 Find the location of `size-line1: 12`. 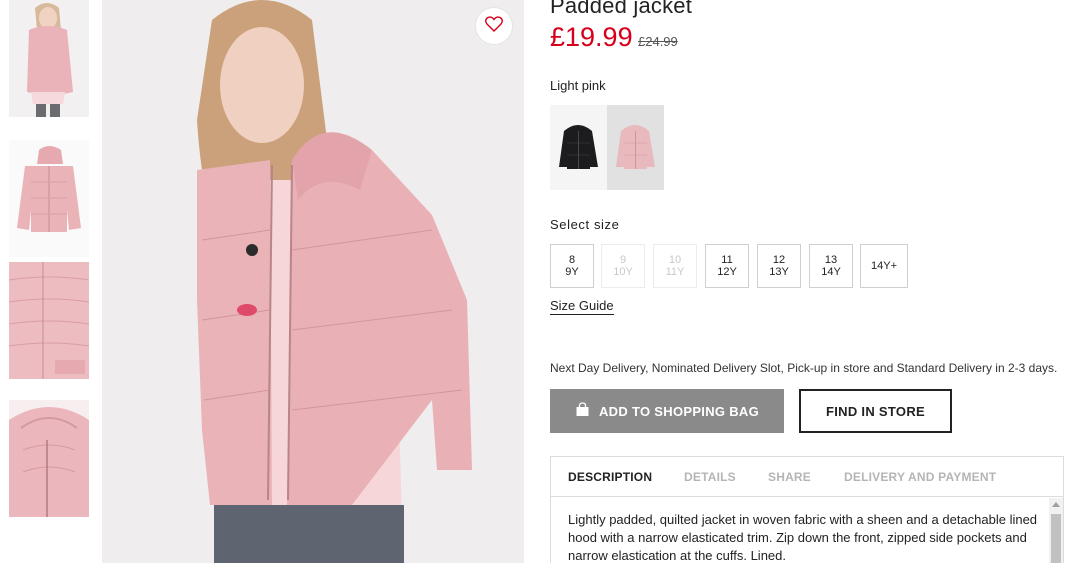

size-line1: 12 is located at coordinates (779, 260).